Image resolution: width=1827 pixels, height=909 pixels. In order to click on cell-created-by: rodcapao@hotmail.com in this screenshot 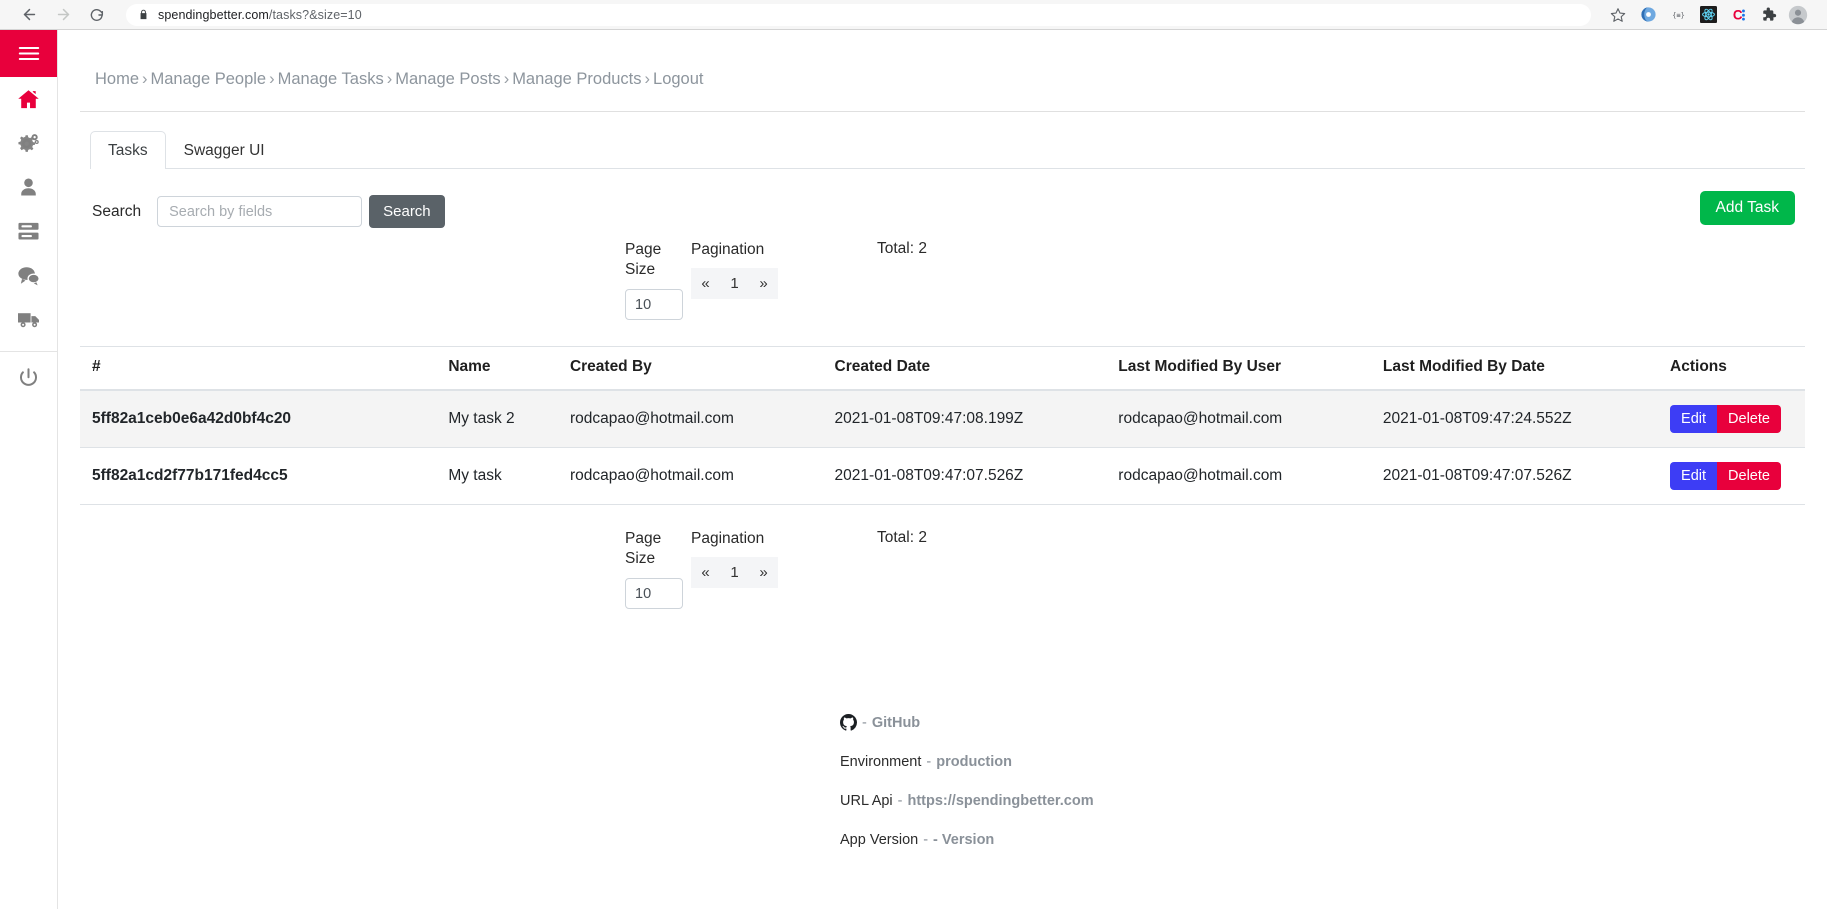, I will do `click(694, 419)`.